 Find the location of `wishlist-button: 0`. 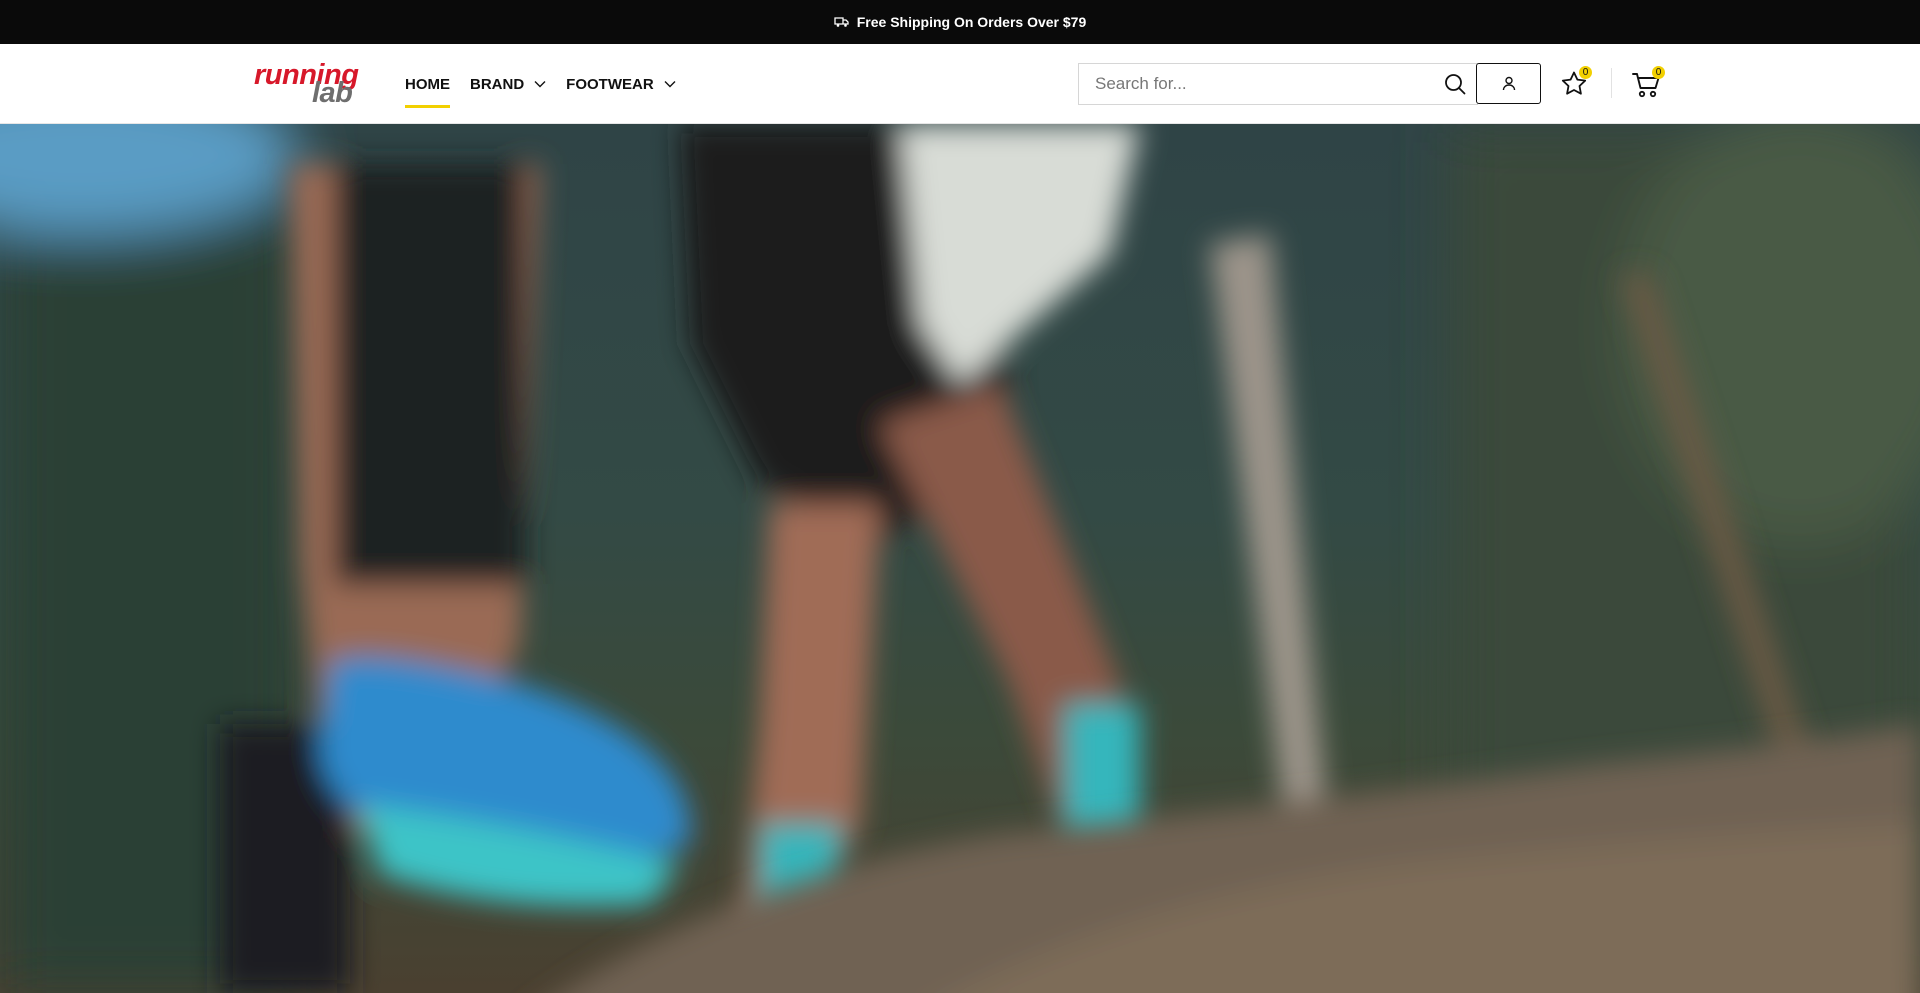

wishlist-button: 0 is located at coordinates (1575, 83).